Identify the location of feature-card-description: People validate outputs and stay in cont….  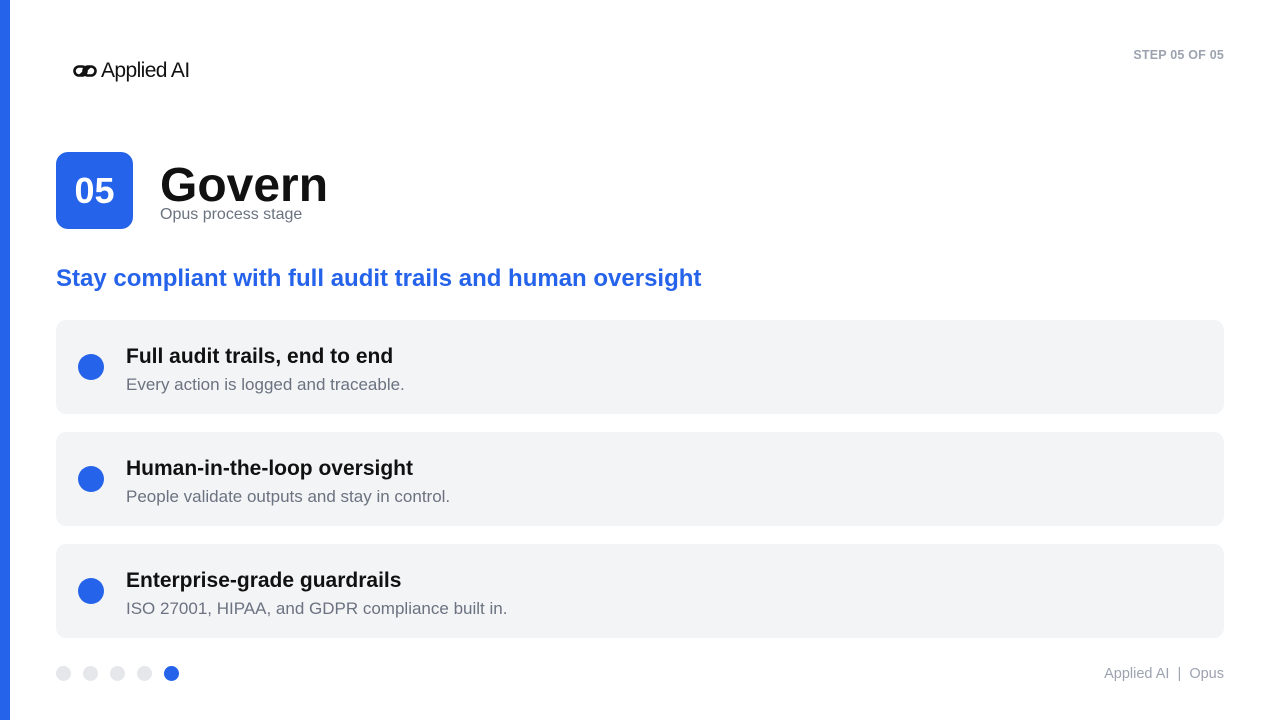
(288, 496).